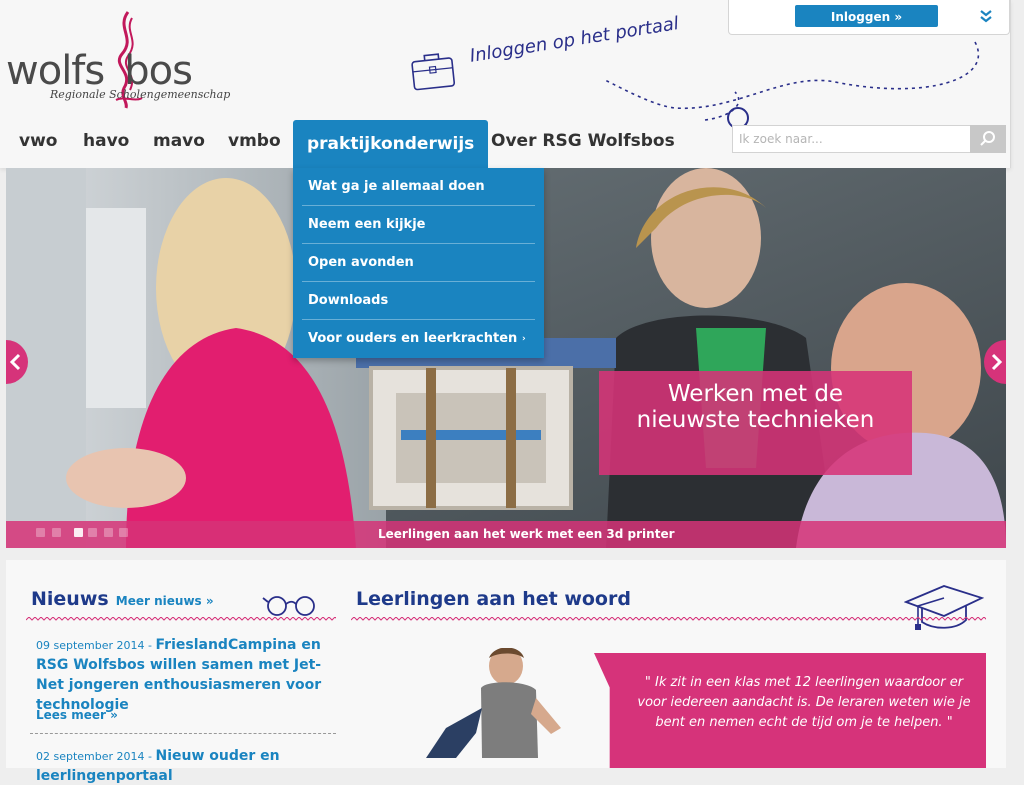 The width and height of the screenshot is (1024, 785). Describe the element at coordinates (755, 420) in the screenshot. I see `slide-caption-line2: nieuwste technieken` at that location.